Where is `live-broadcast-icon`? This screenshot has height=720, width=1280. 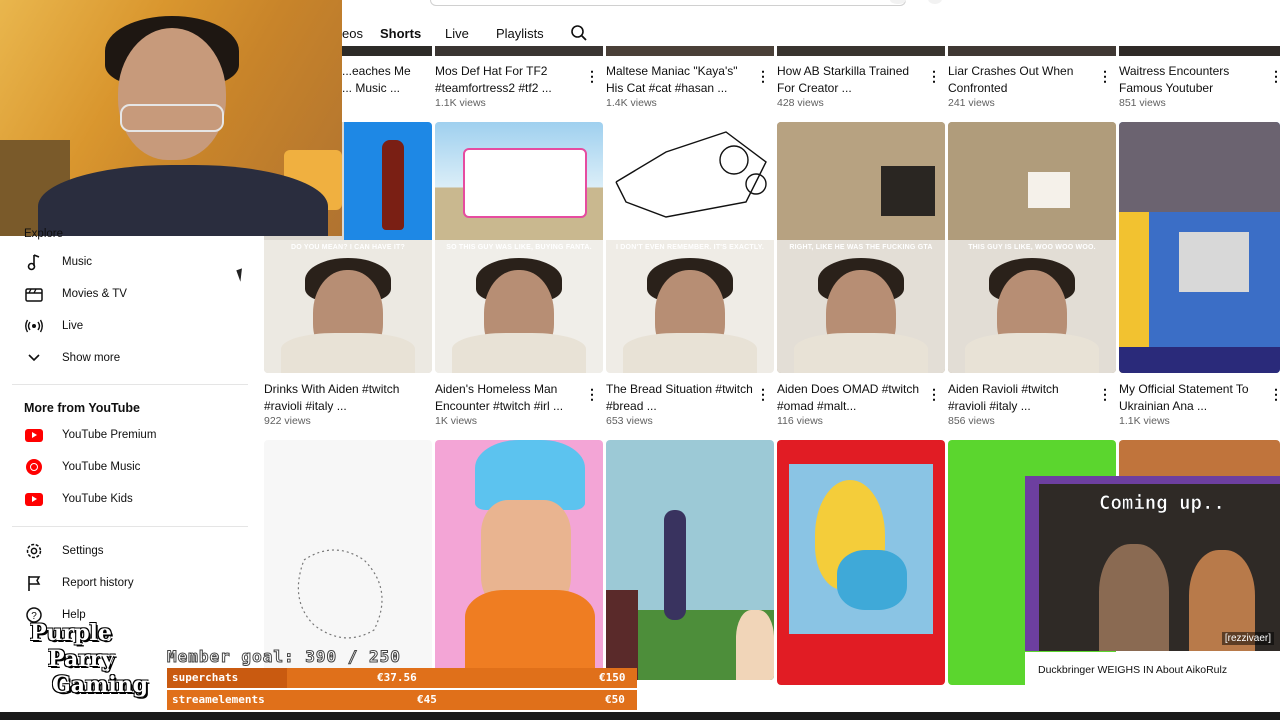 live-broadcast-icon is located at coordinates (34, 326).